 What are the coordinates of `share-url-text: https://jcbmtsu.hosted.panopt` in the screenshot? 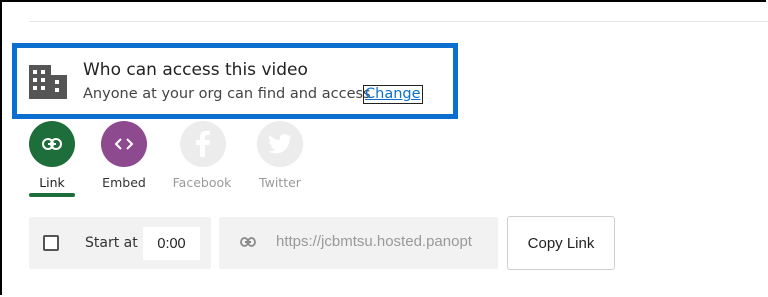 It's located at (374, 241).